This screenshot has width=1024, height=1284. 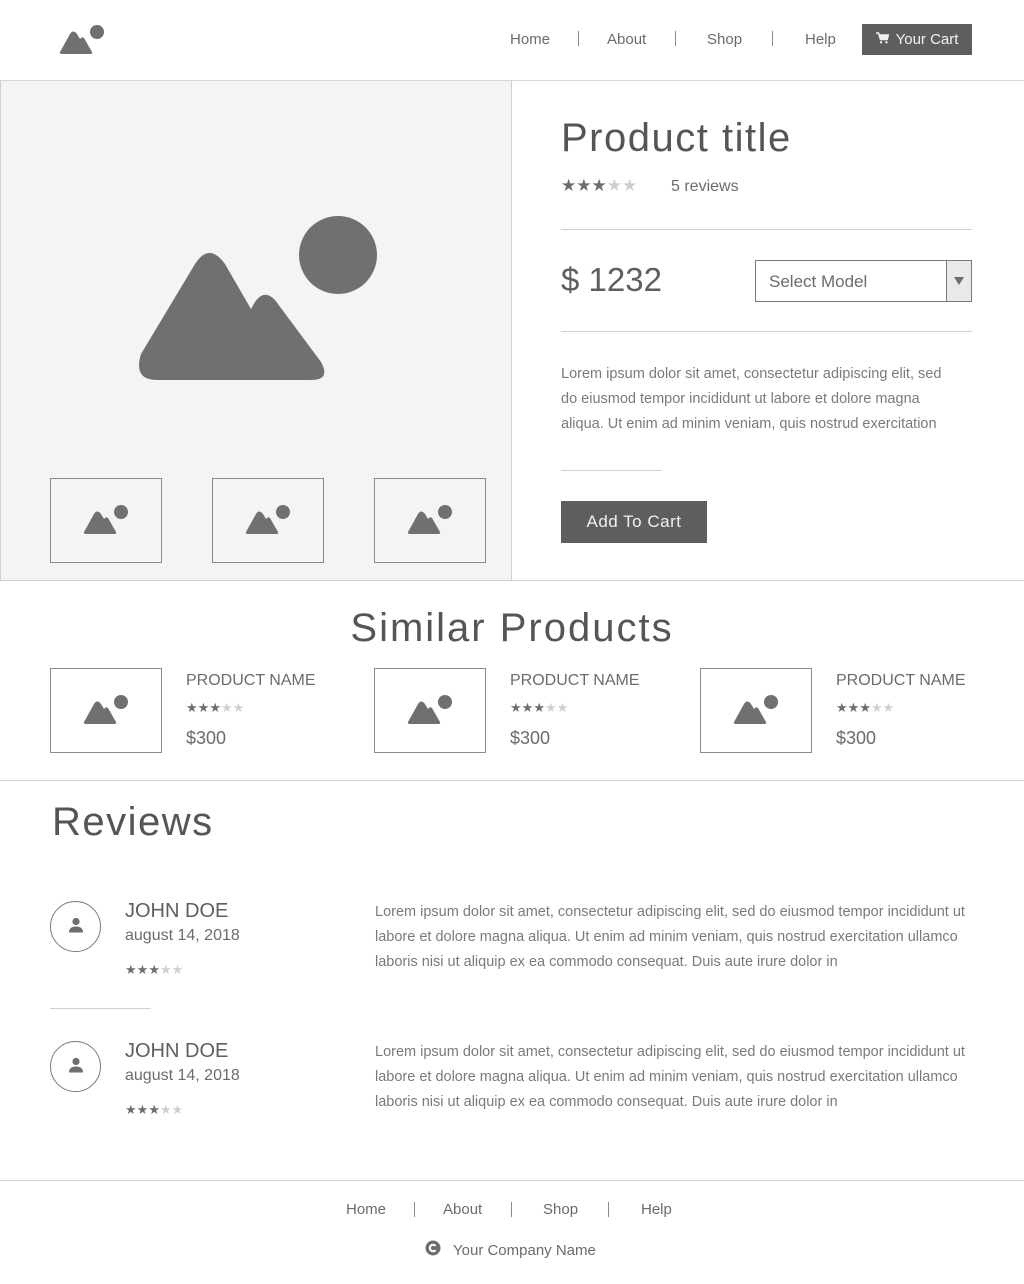 What do you see at coordinates (927, 39) in the screenshot?
I see `your-cart-label: Your Cart` at bounding box center [927, 39].